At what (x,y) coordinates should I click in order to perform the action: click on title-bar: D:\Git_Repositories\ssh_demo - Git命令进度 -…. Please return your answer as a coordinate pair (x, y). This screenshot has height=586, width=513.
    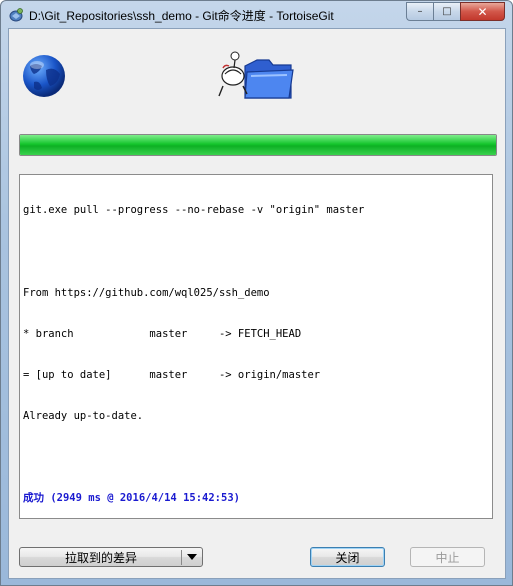
    Looking at the image, I should click on (256, 14).